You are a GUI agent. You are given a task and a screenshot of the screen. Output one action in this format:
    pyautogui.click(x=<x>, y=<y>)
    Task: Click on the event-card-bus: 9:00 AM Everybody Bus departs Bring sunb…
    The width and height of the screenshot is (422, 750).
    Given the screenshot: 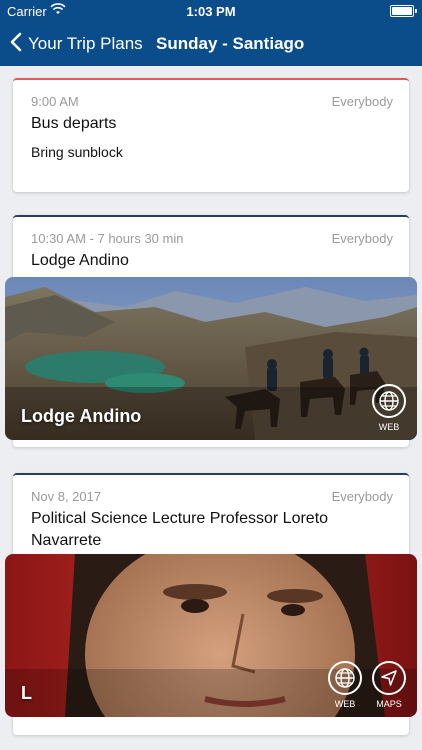 What is the action you would take?
    pyautogui.click(x=211, y=135)
    